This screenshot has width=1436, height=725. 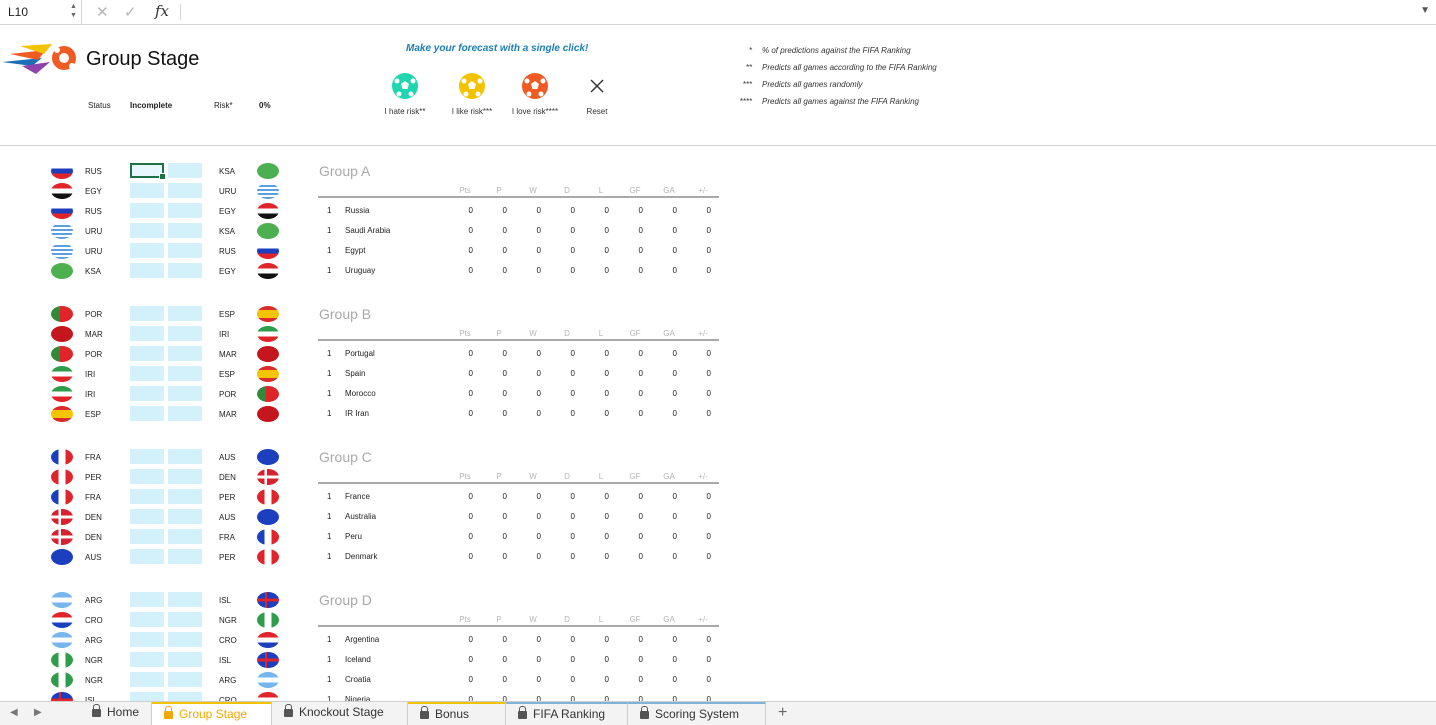 What do you see at coordinates (697, 713) in the screenshot?
I see `tab-scoring-system: Scoring System` at bounding box center [697, 713].